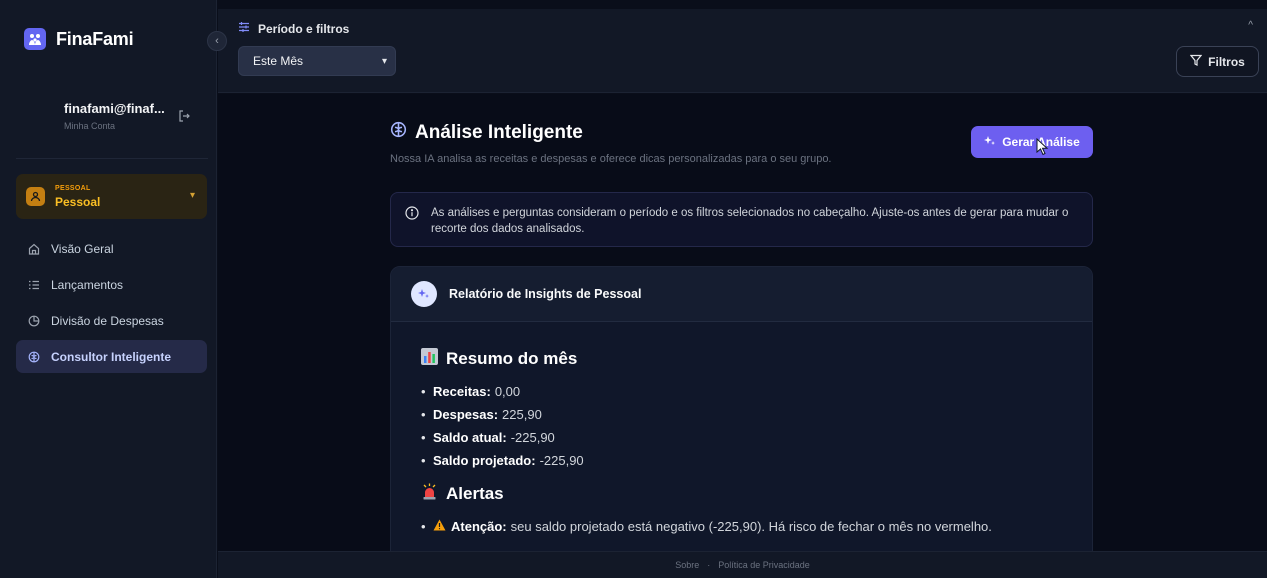 The height and width of the screenshot is (578, 1267). What do you see at coordinates (35, 39) in the screenshot?
I see `family-logo-icon` at bounding box center [35, 39].